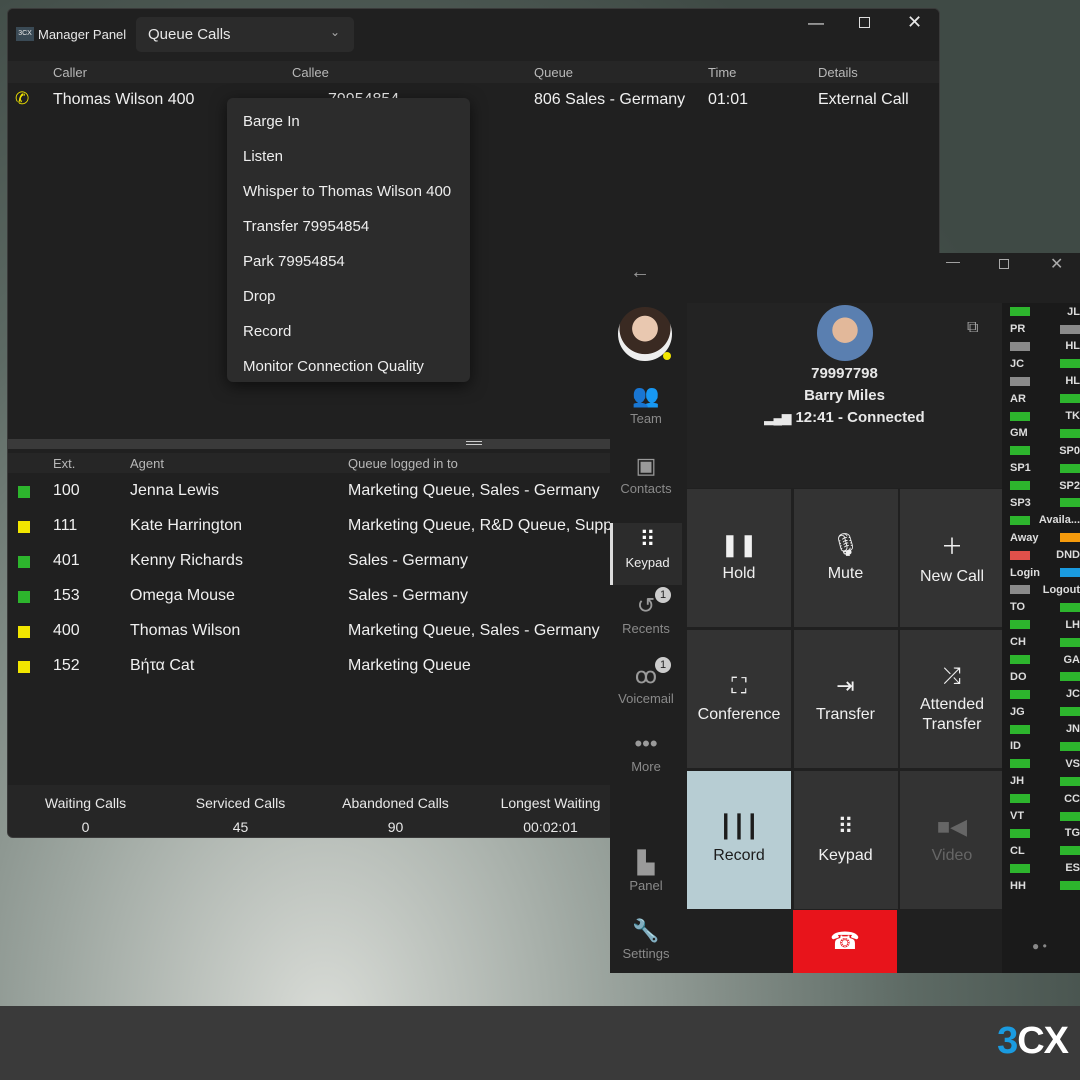 This screenshot has width=1080, height=1080. What do you see at coordinates (1073, 312) in the screenshot?
I see `blf-label: JL` at bounding box center [1073, 312].